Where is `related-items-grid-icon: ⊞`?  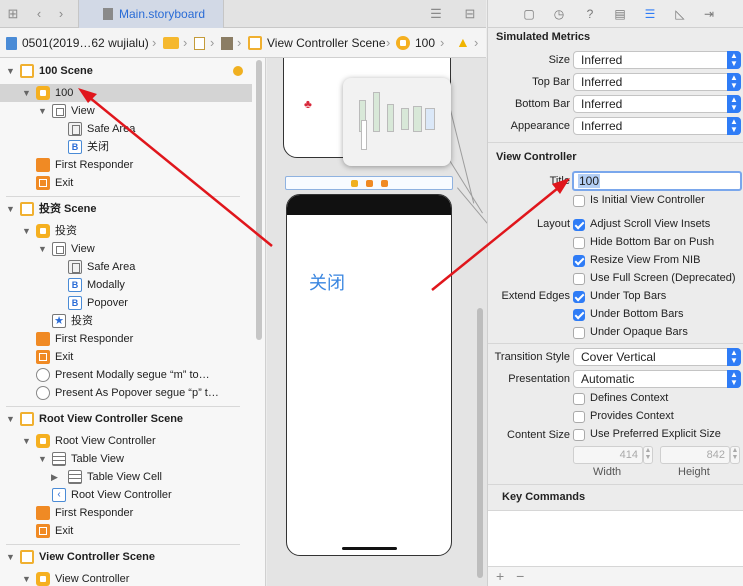
related-items-grid-icon: ⊞ is located at coordinates (13, 14).